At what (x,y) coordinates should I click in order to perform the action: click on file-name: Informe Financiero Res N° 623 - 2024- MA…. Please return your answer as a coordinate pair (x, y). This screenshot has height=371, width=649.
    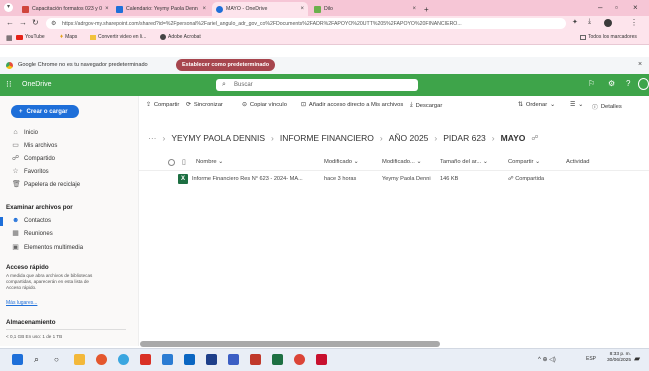
    Looking at the image, I should click on (247, 179).